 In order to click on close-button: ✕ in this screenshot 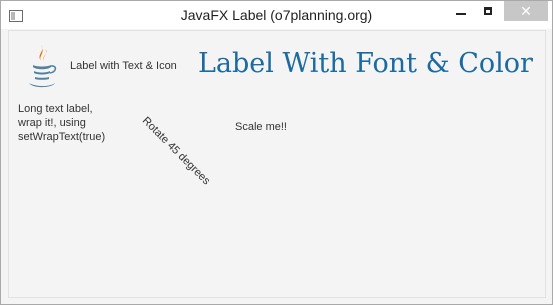, I will do `click(526, 11)`.